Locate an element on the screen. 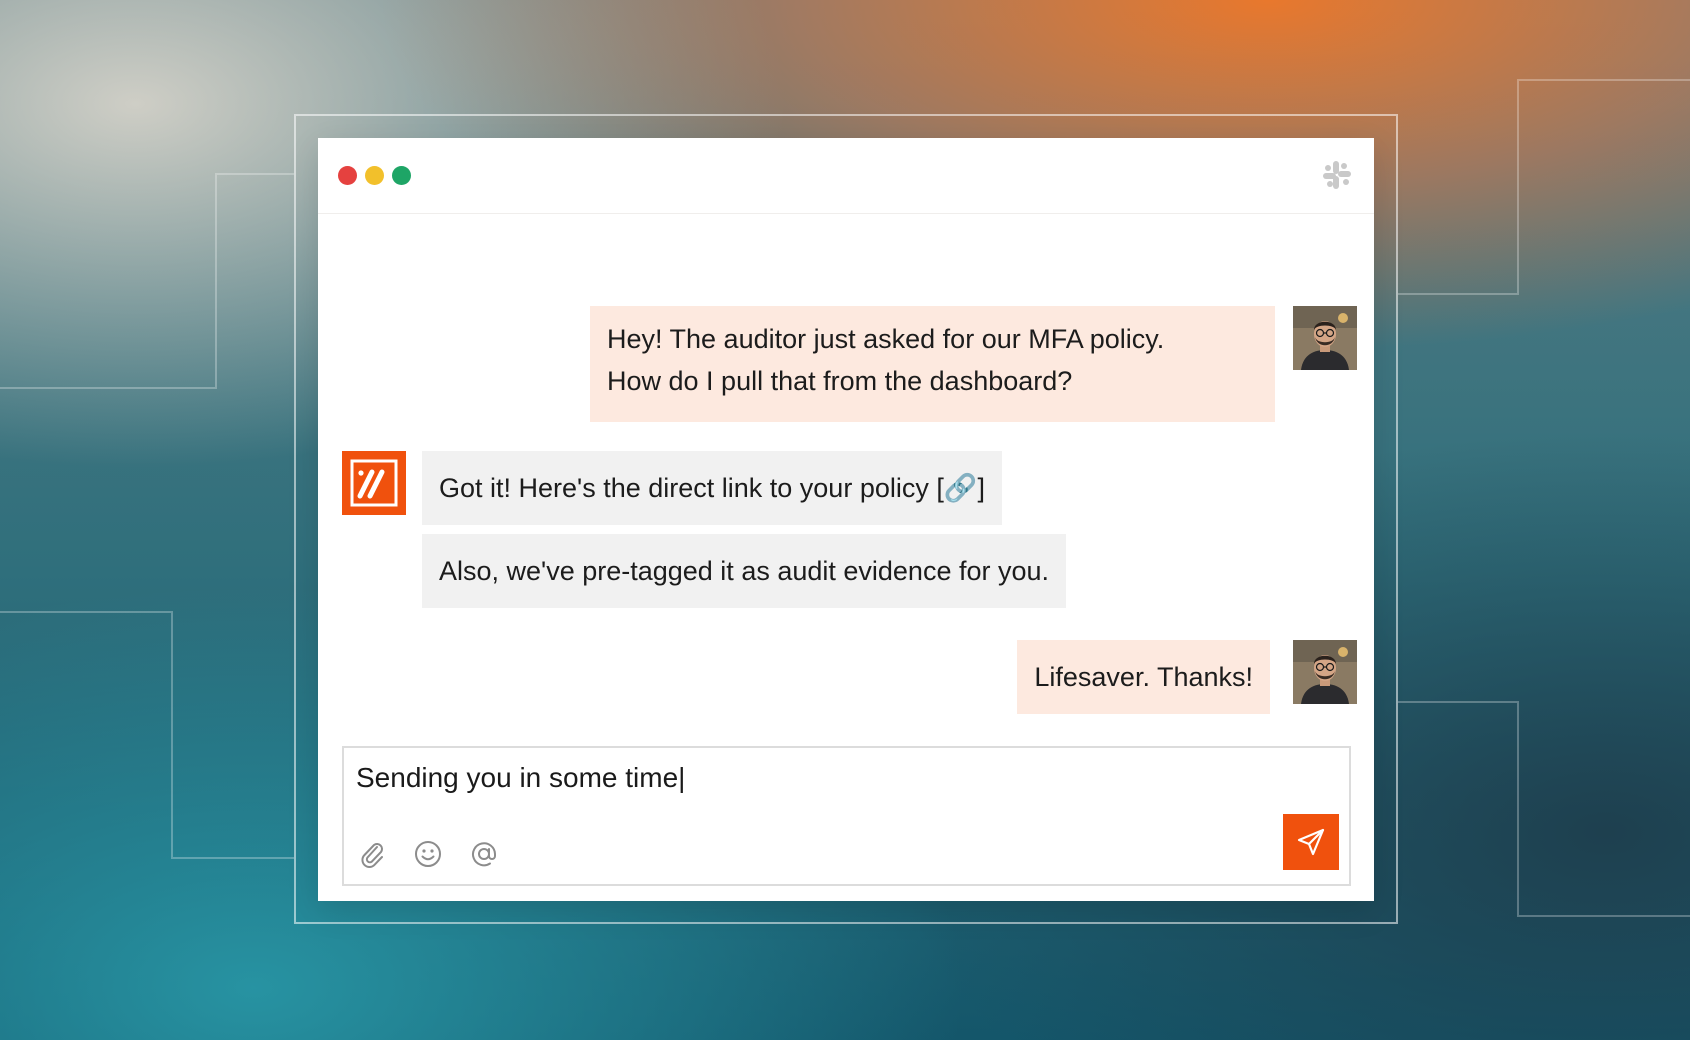 The width and height of the screenshot is (1690, 1040). send-icon is located at coordinates (1311, 842).